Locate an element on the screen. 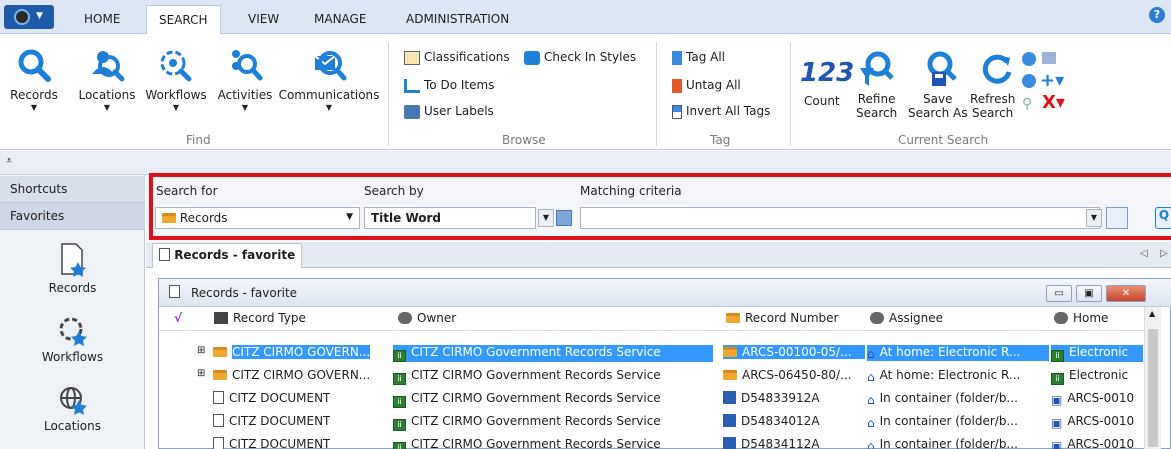 The height and width of the screenshot is (449, 1171). locations-button: Locations ▼ is located at coordinates (107, 80).